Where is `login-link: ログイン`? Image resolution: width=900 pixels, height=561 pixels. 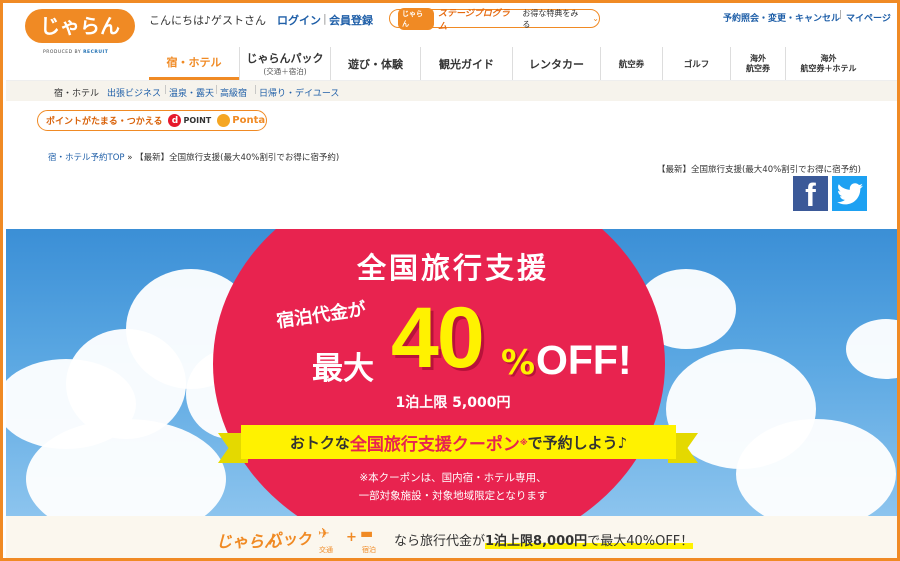
login-link: ログイン is located at coordinates (299, 20).